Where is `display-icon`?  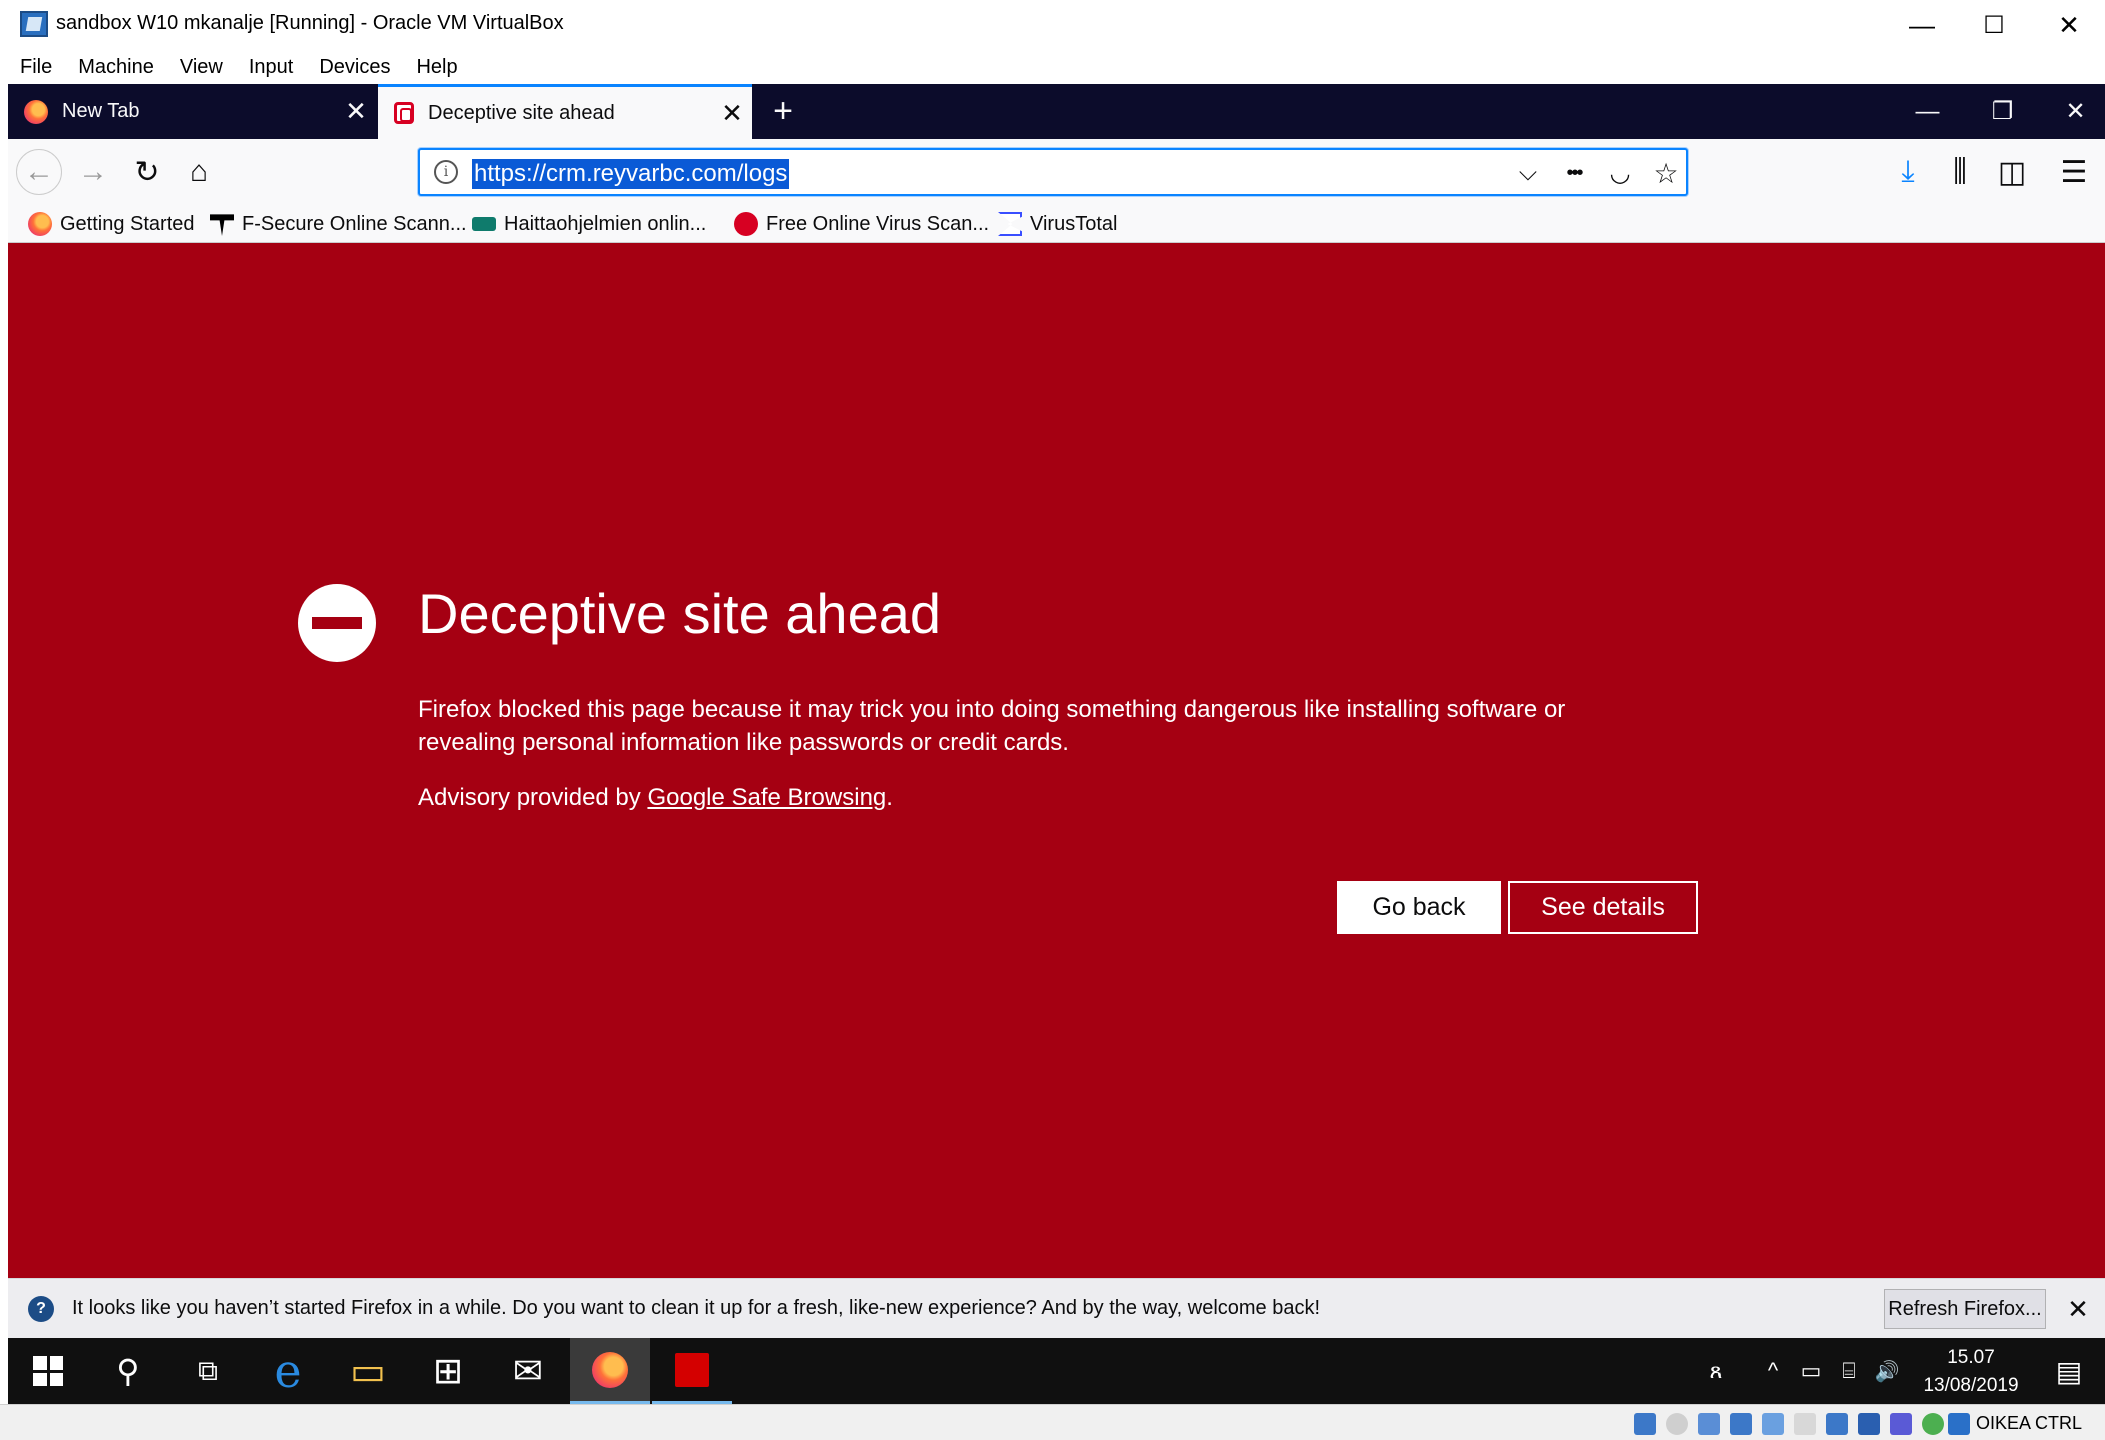 display-icon is located at coordinates (1837, 1424).